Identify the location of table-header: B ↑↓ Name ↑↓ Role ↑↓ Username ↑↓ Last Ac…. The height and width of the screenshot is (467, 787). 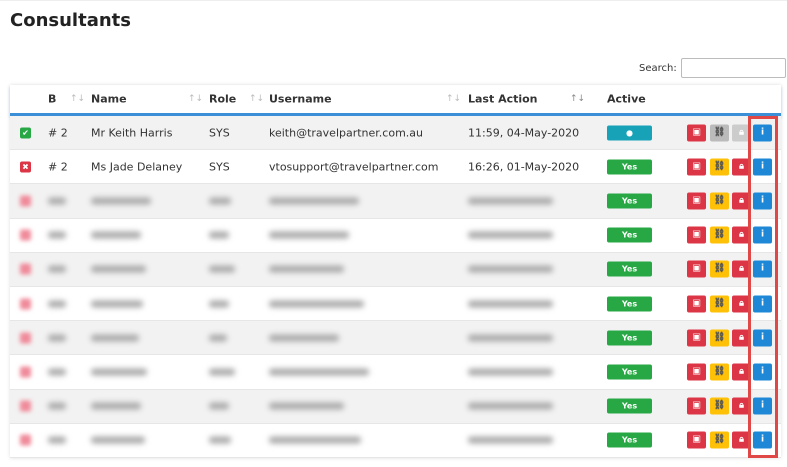
(395, 100).